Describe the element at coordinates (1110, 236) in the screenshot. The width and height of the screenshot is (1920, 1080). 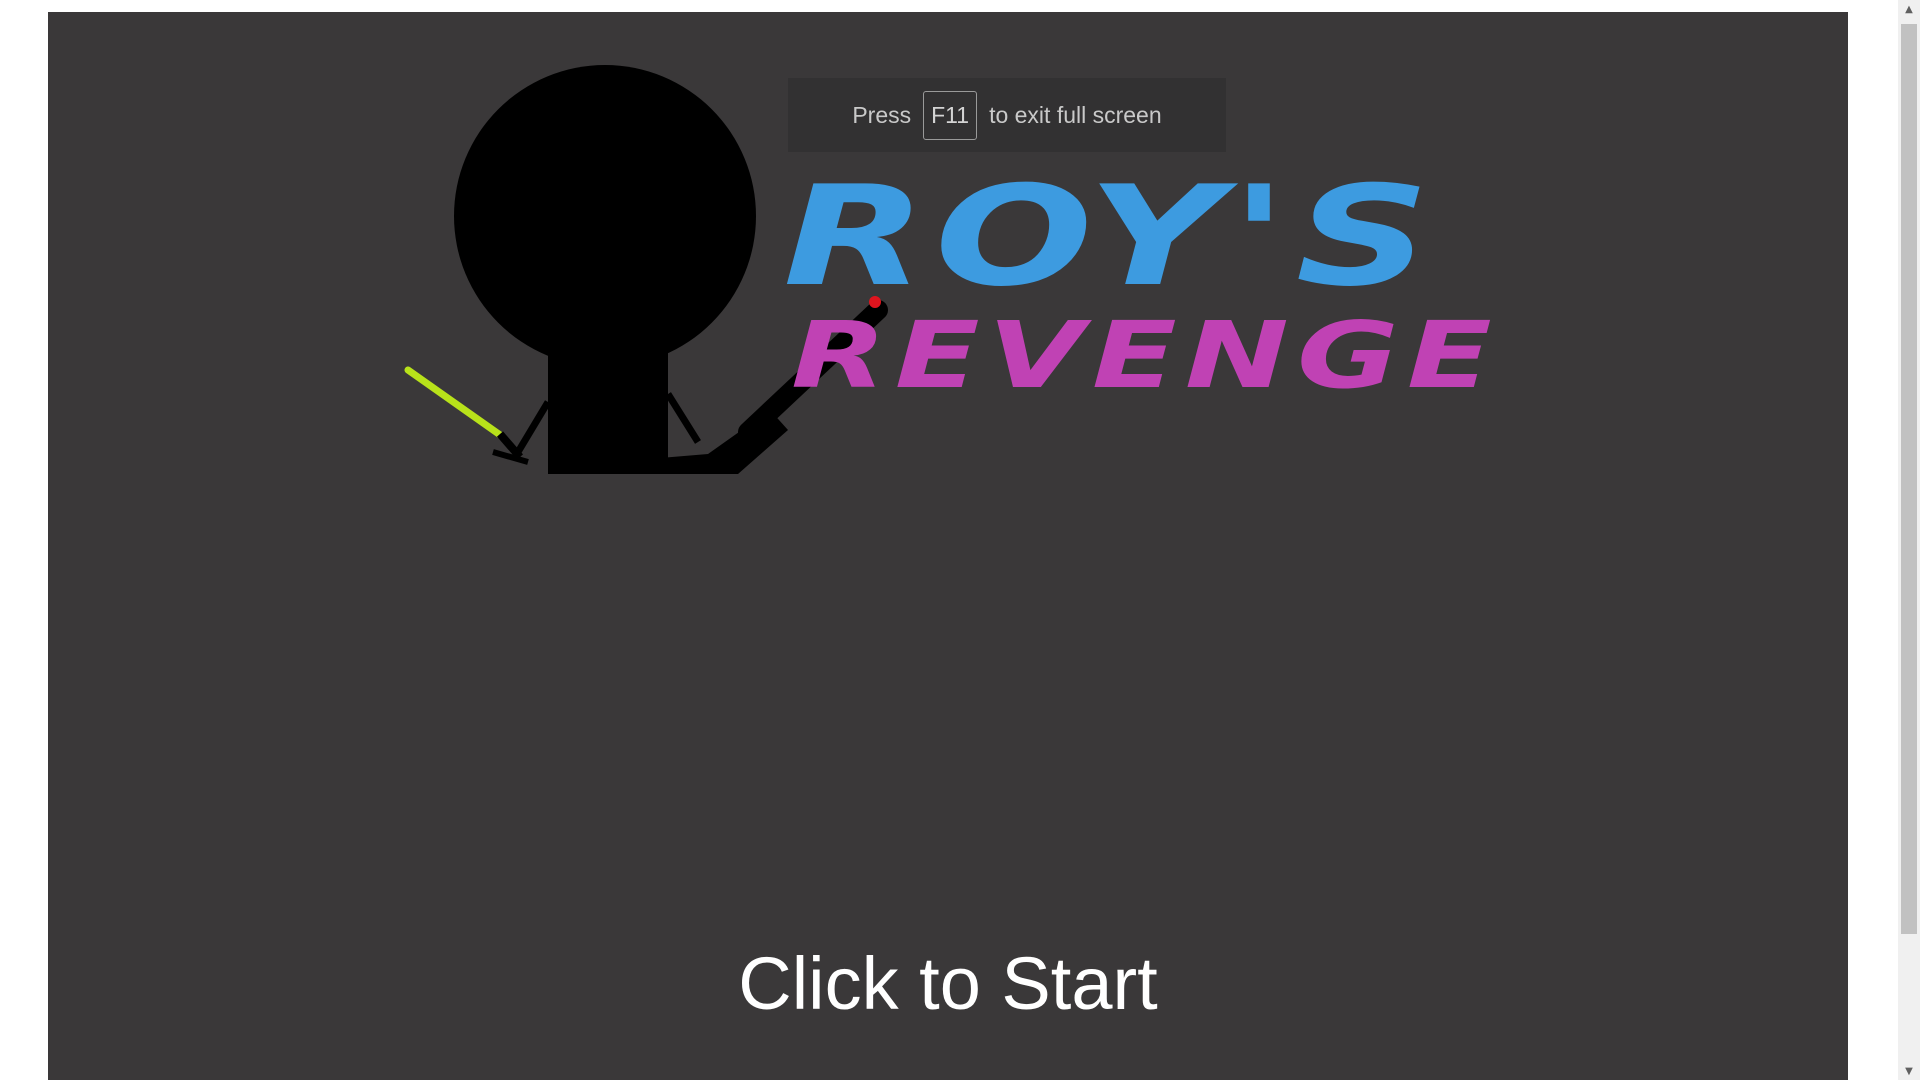
I see `game-title-line1: ROY'S` at that location.